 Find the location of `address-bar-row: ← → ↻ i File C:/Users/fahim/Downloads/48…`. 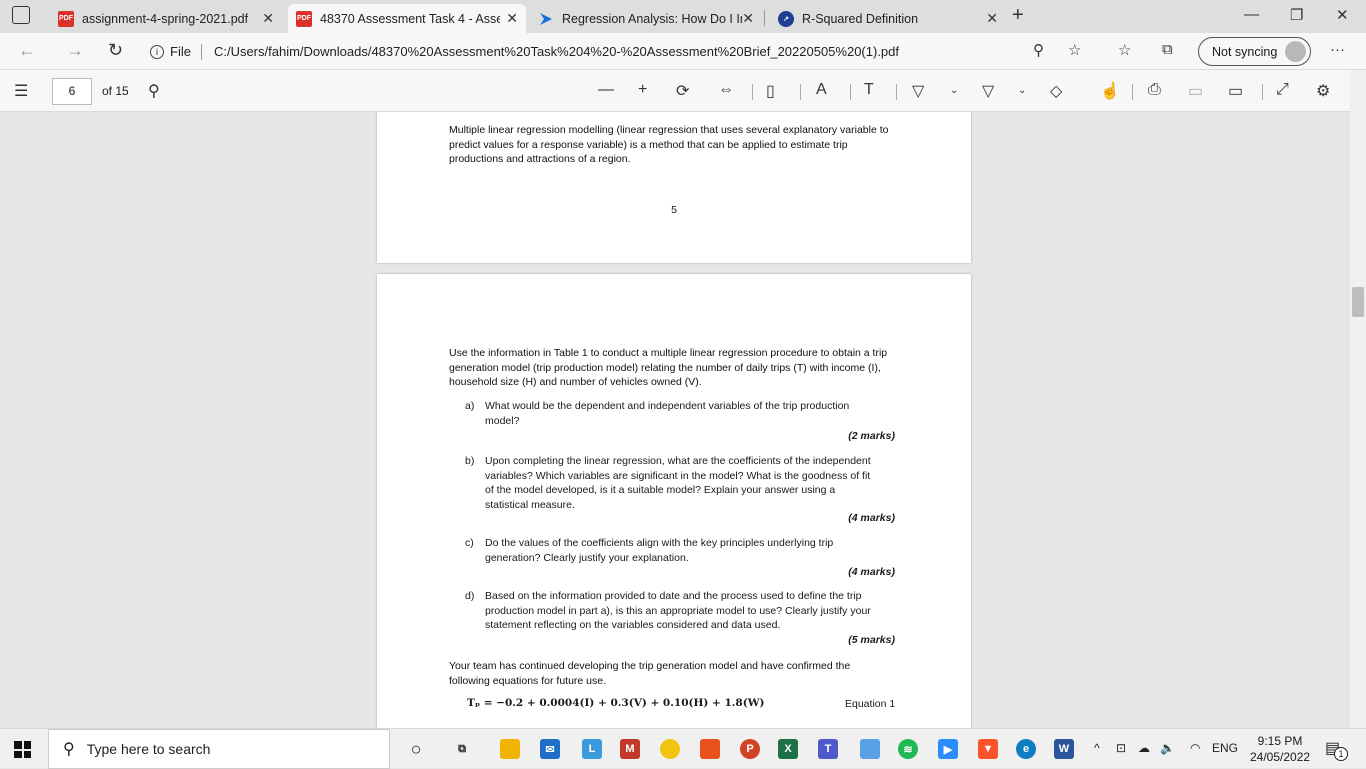

address-bar-row: ← → ↻ i File C:/Users/fahim/Downloads/48… is located at coordinates (683, 51).